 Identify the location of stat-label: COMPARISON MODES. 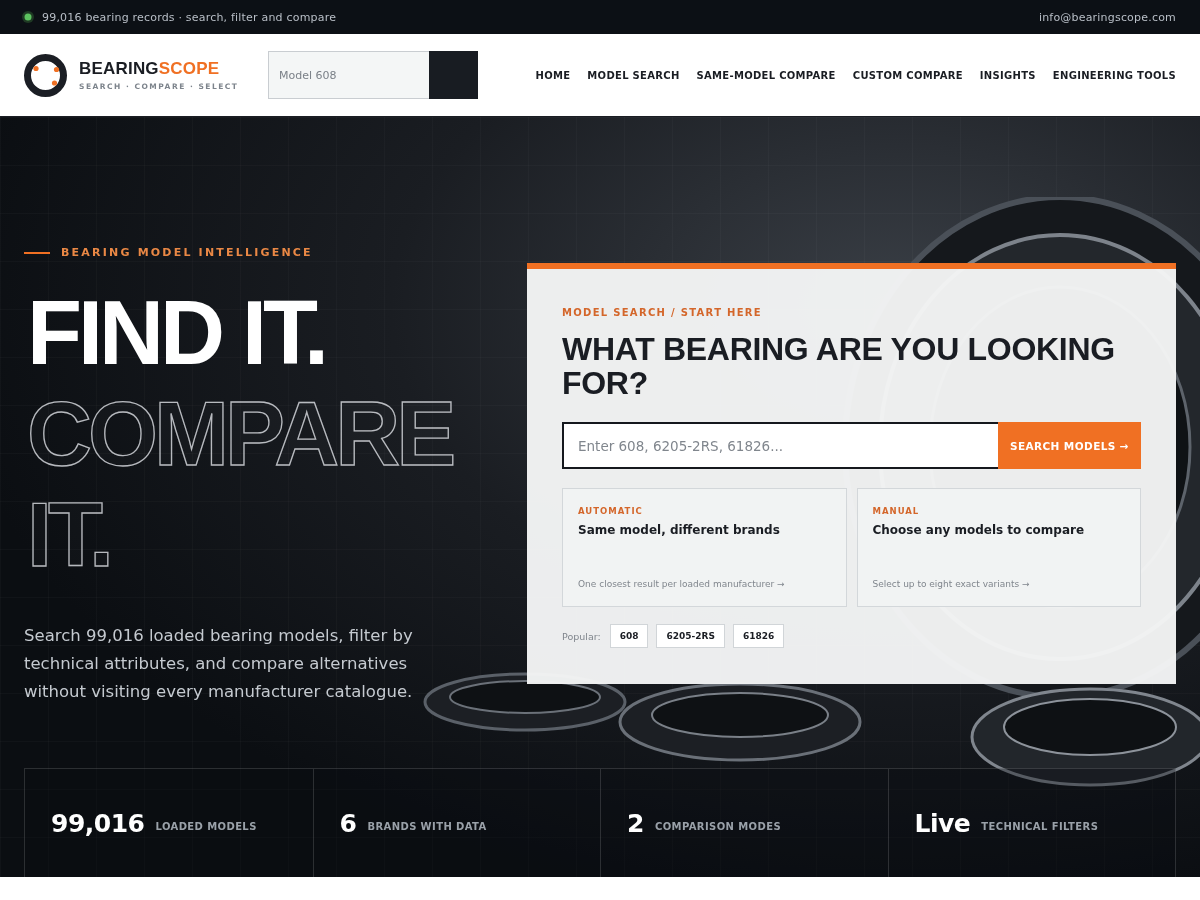
(717, 825).